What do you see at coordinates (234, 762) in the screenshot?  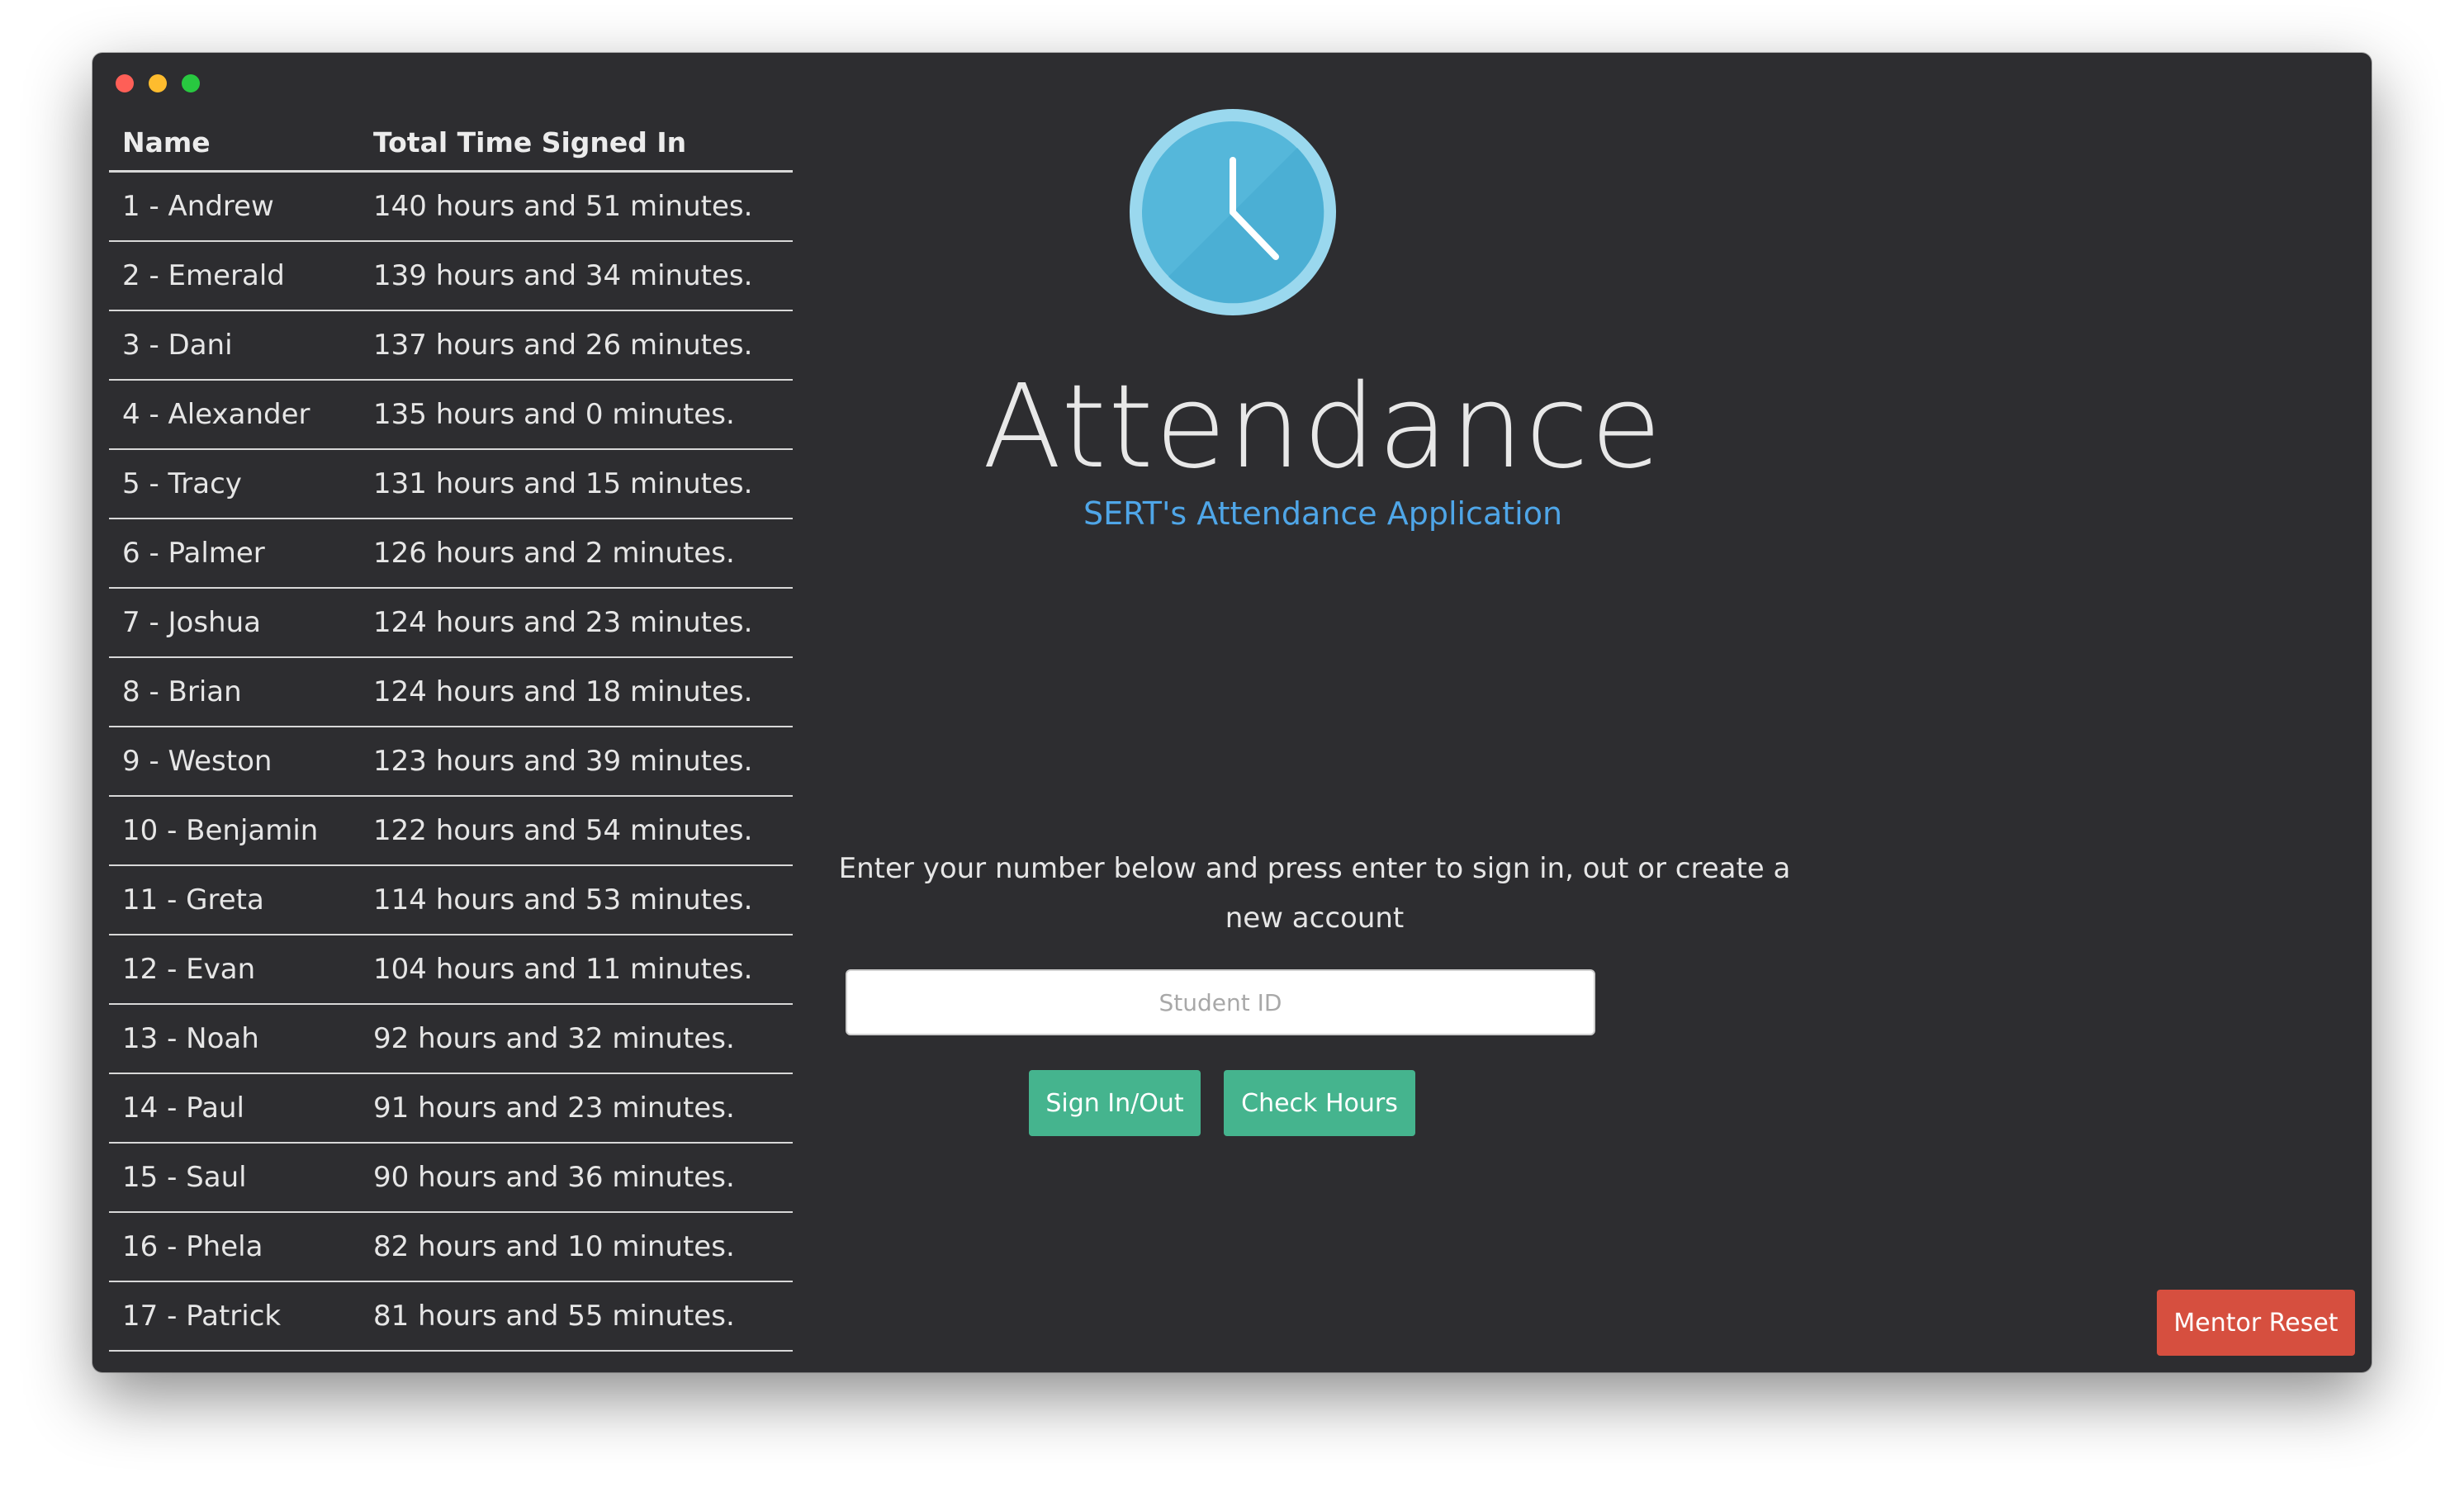 I see `student-name-cell: 9 - Weston` at bounding box center [234, 762].